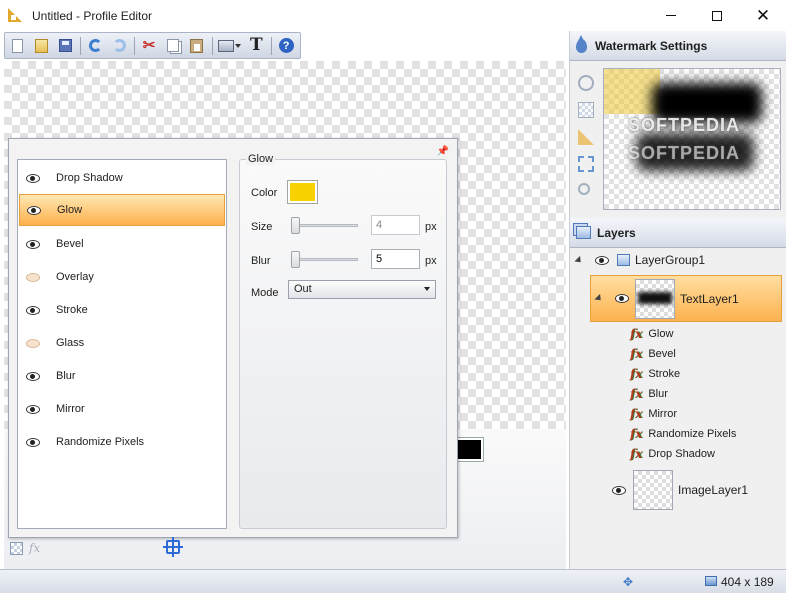  I want to click on paste-button, so click(197, 46).